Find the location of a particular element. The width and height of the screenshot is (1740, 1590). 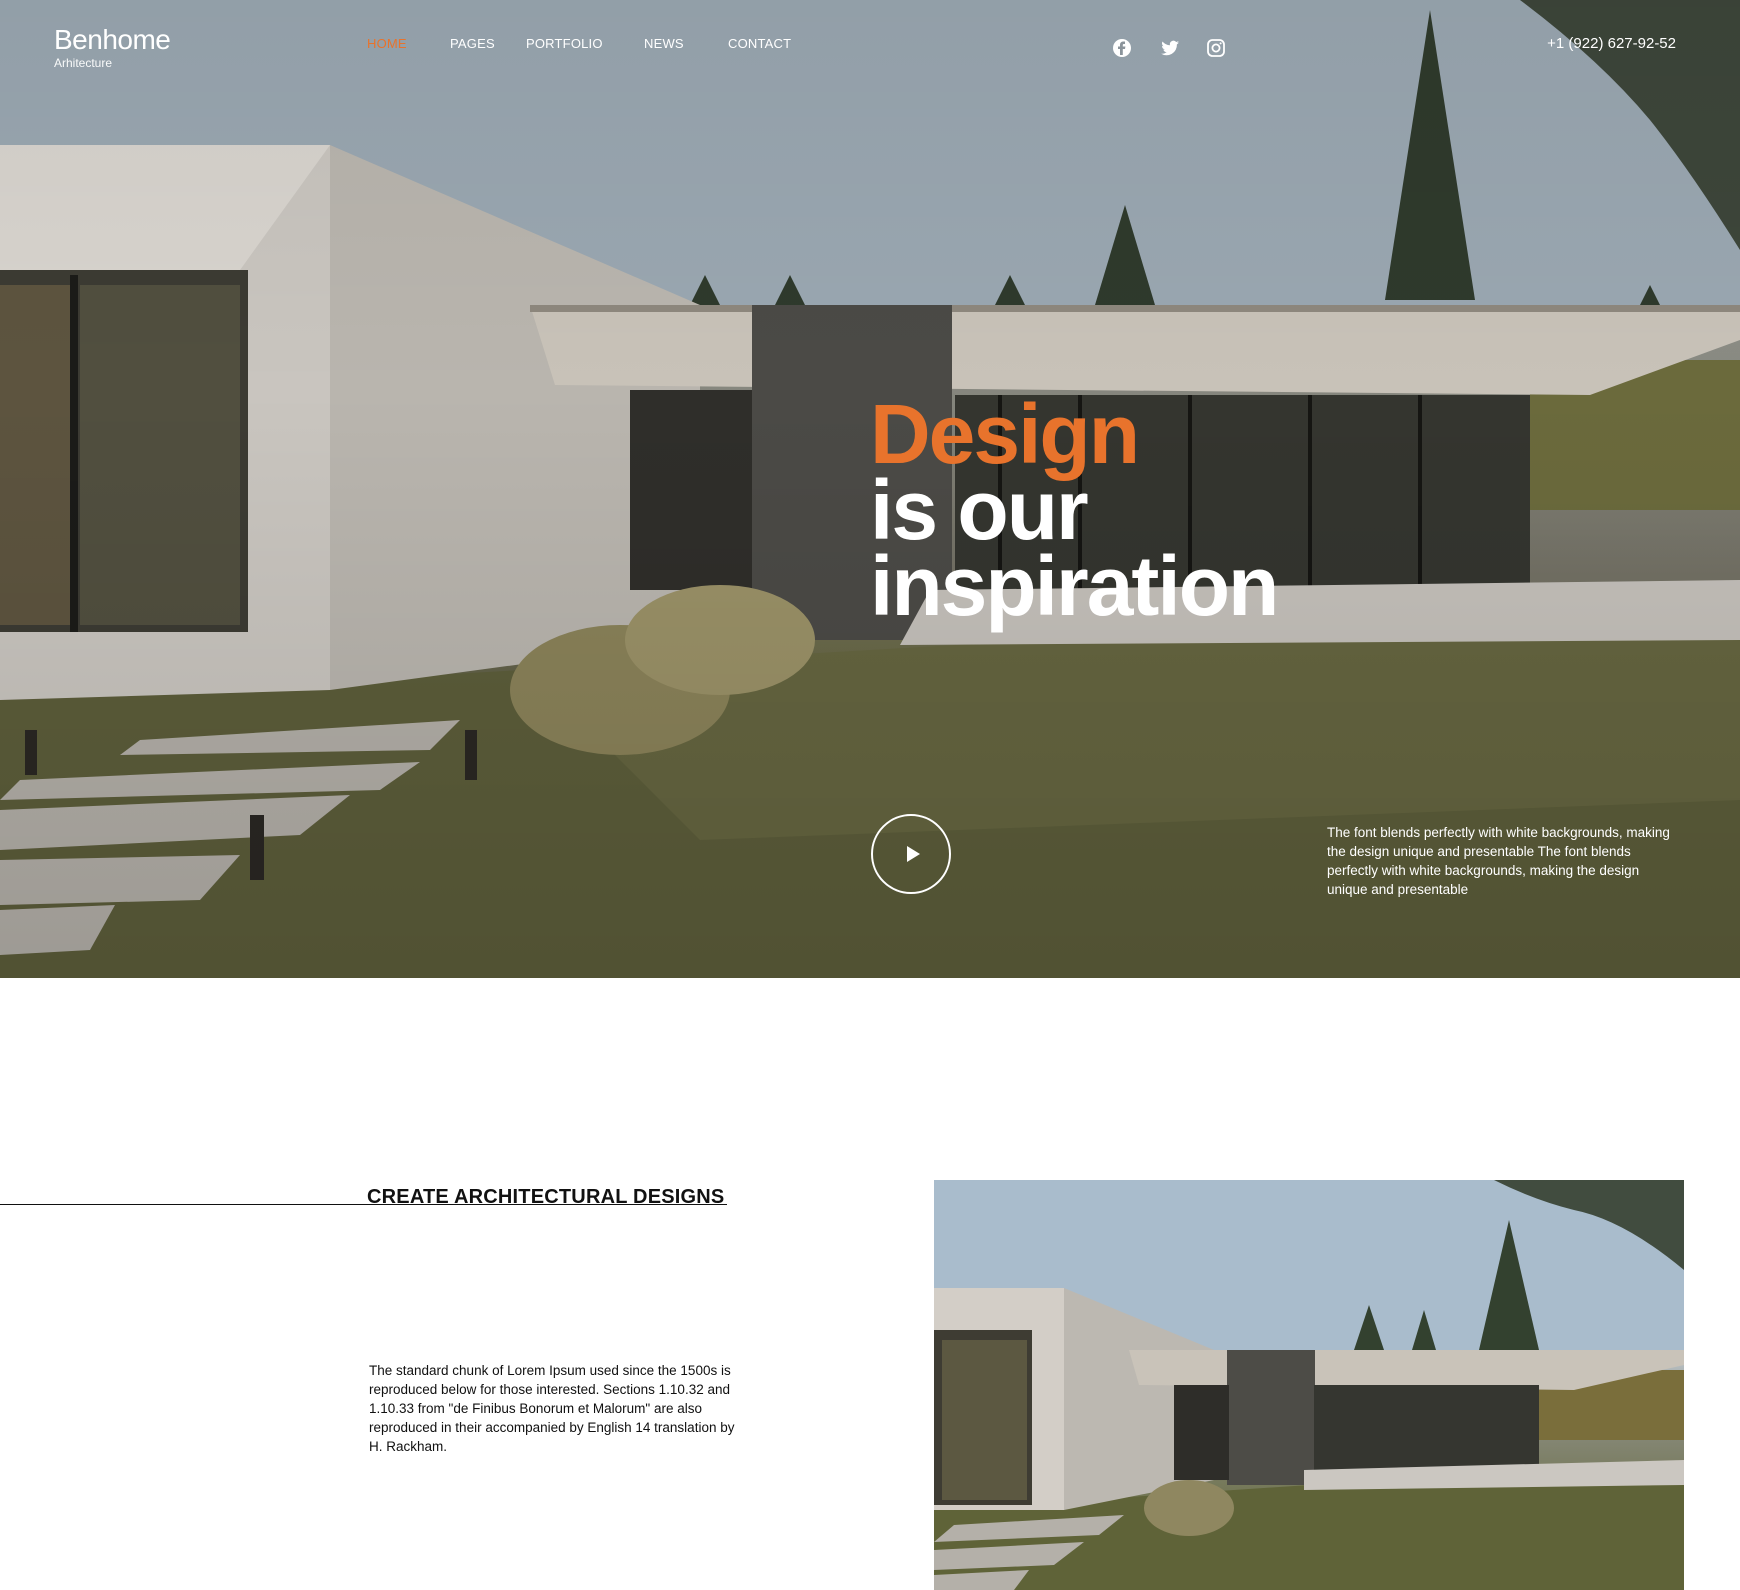

twitter-icon is located at coordinates (1171, 49).